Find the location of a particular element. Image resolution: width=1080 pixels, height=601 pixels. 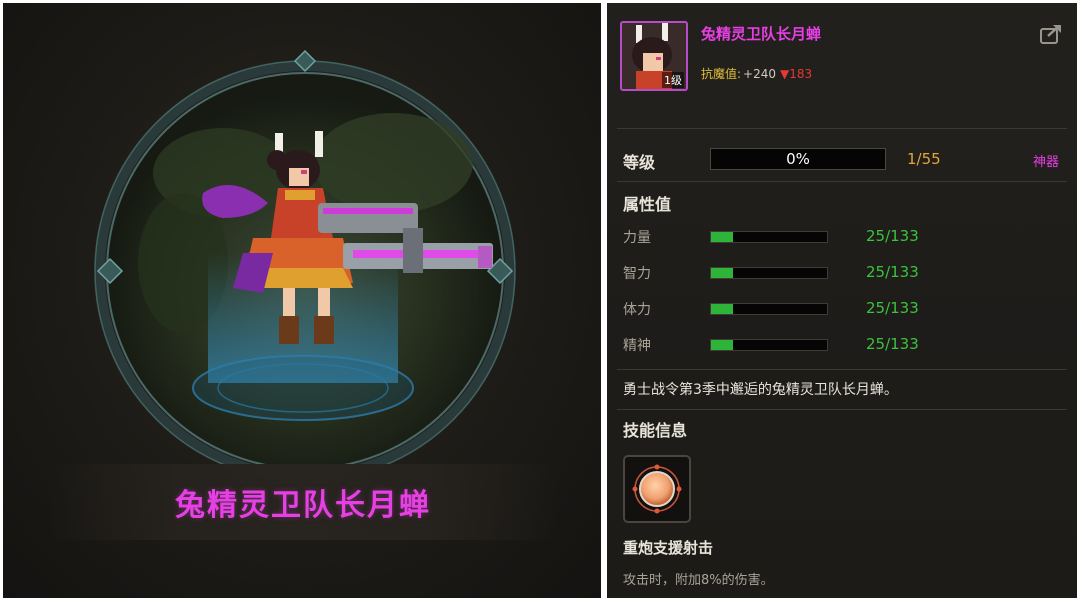

level-label: 等级 is located at coordinates (639, 162).